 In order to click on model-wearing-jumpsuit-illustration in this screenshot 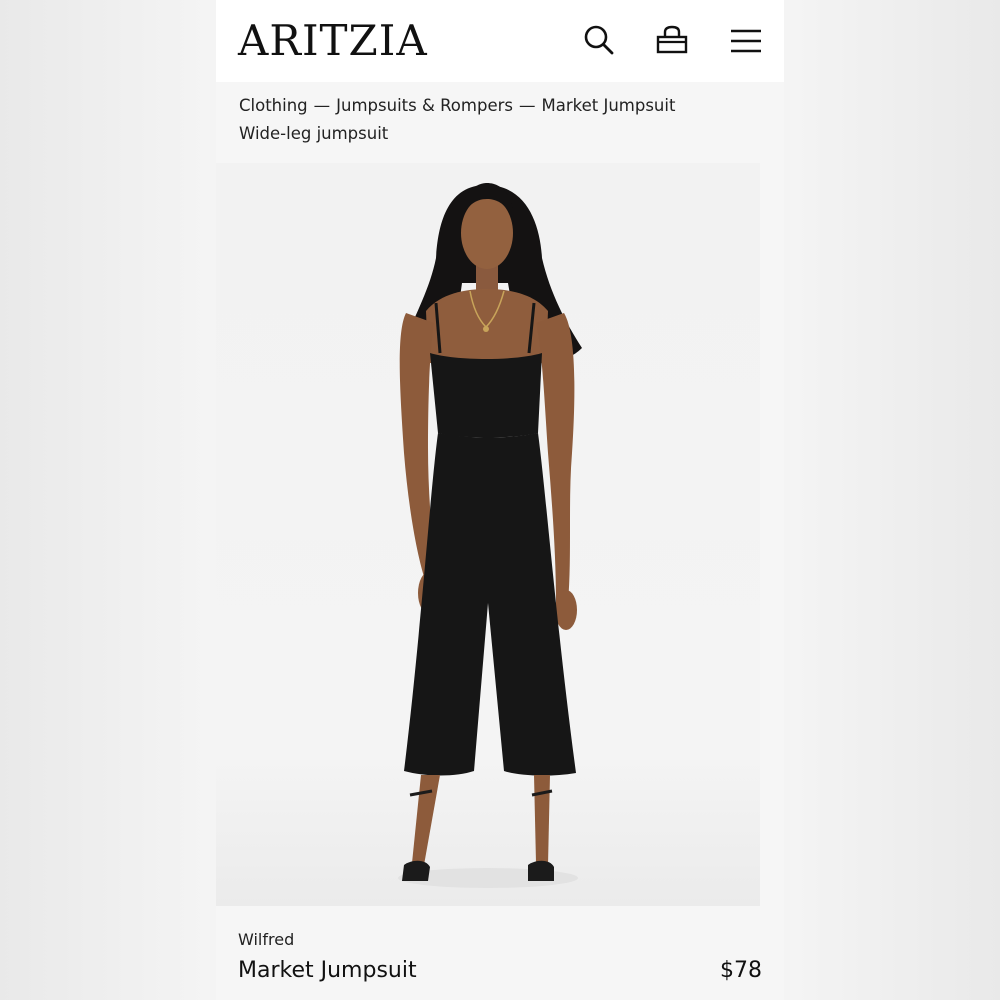, I will do `click(490, 535)`.